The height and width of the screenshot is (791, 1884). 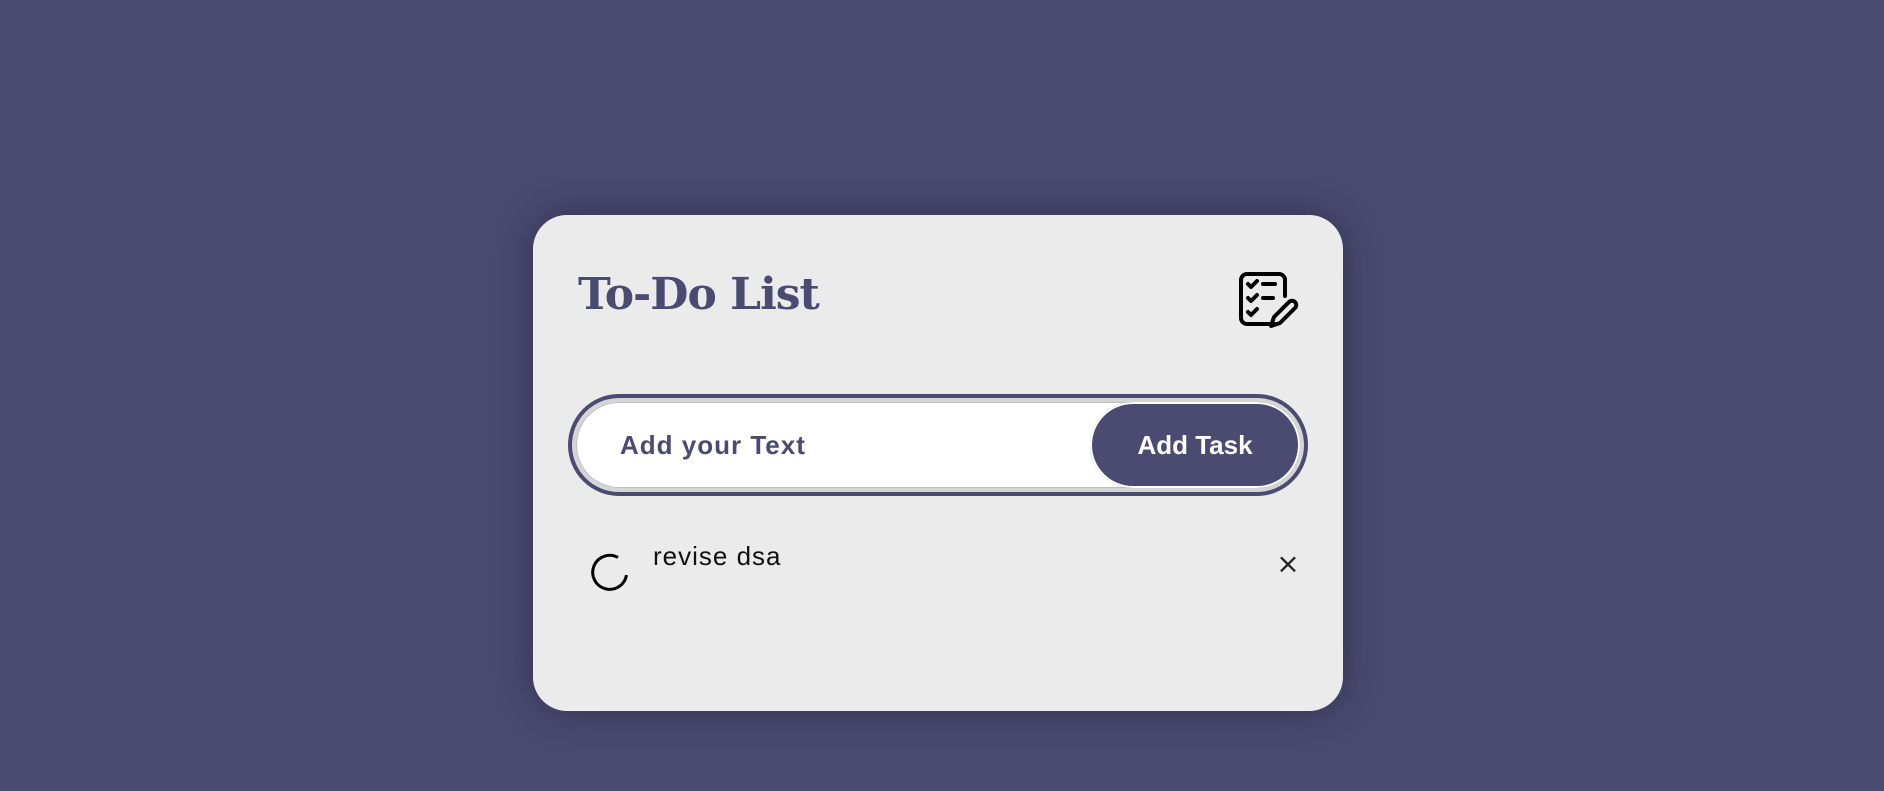 I want to click on task-input-container: Add Task, so click(x=938, y=445).